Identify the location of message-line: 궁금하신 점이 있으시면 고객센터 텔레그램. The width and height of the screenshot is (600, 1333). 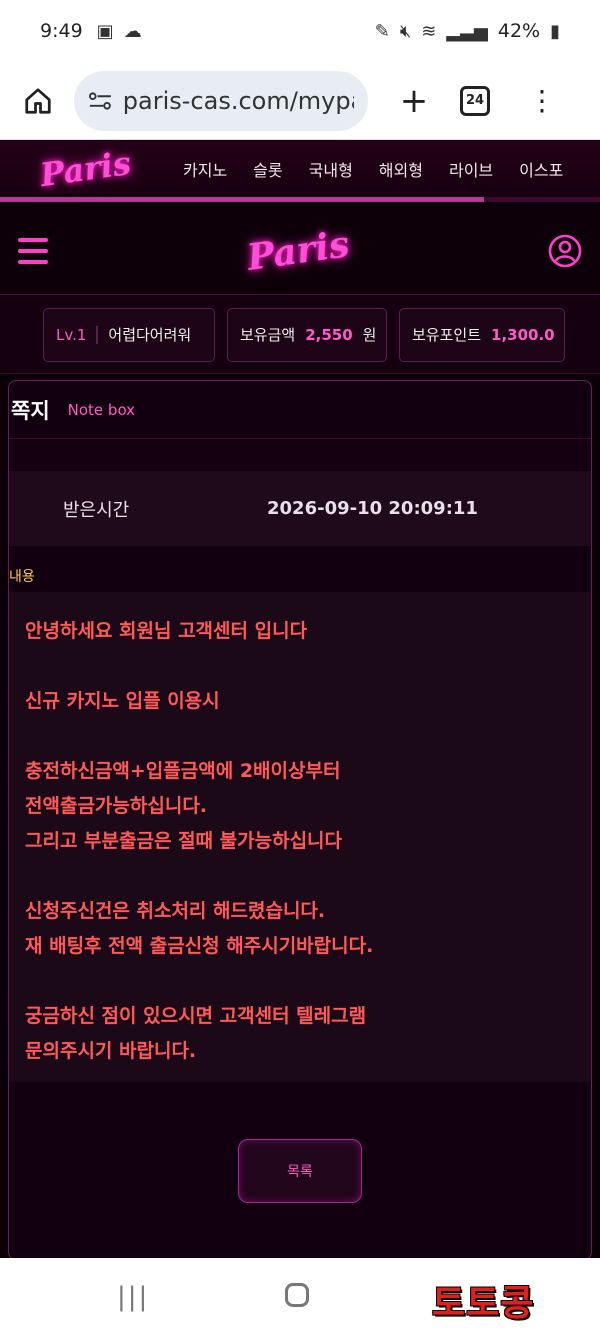
(196, 1016).